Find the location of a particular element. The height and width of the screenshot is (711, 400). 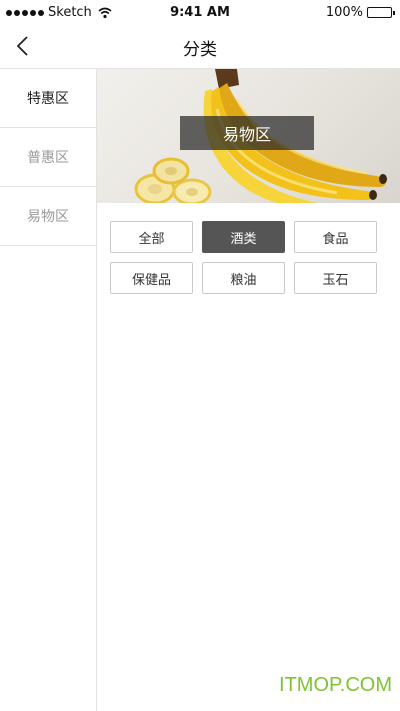

category-tag-health: 保健品 is located at coordinates (151, 278).